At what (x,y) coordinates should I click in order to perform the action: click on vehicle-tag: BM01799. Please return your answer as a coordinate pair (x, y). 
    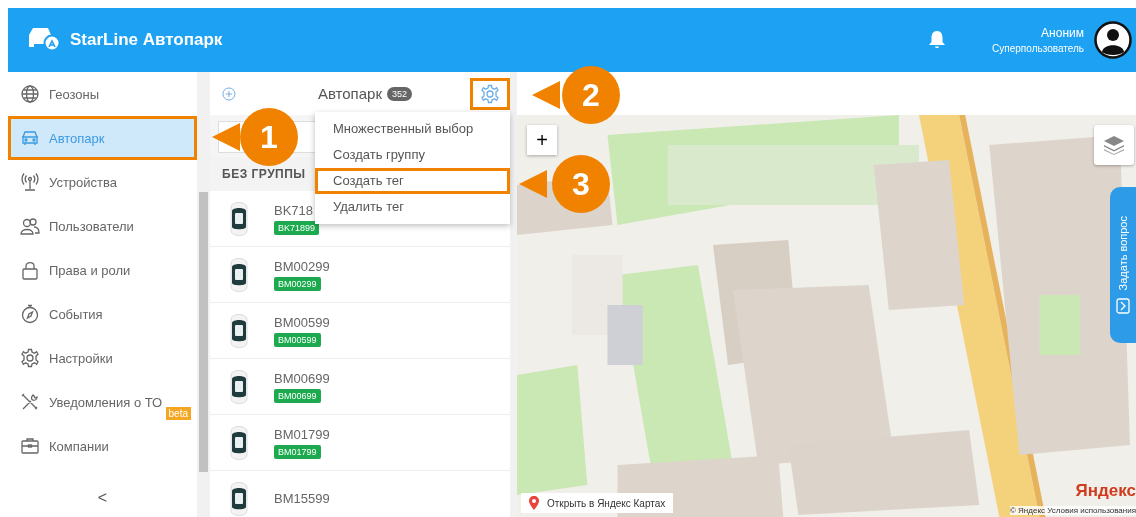
    Looking at the image, I should click on (297, 451).